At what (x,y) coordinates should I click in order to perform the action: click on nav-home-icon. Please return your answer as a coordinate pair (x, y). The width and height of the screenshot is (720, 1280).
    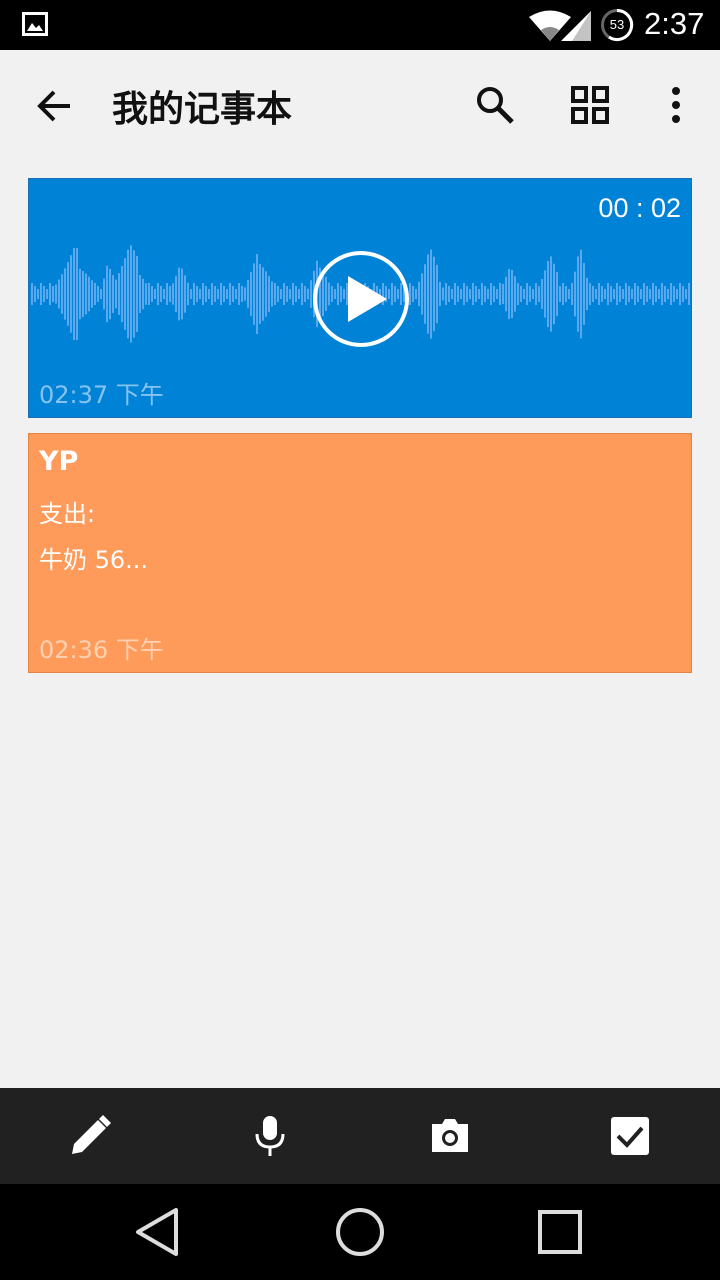
    Looking at the image, I should click on (360, 1232).